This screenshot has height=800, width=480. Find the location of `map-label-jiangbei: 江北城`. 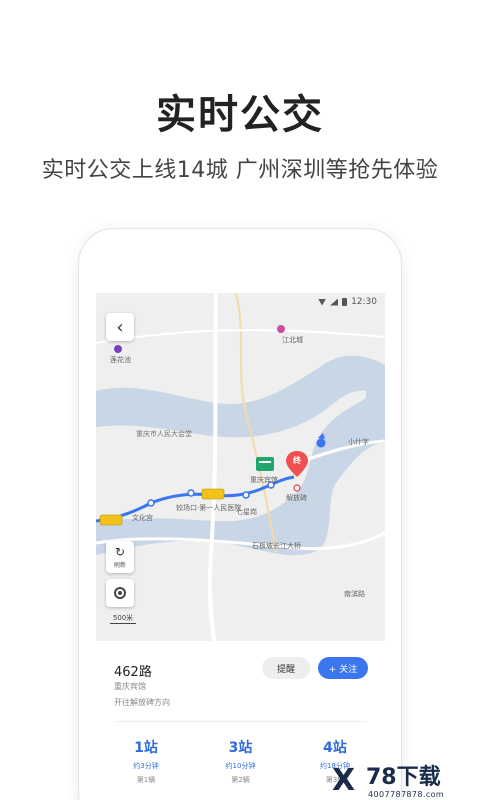

map-label-jiangbei: 江北城 is located at coordinates (292, 340).